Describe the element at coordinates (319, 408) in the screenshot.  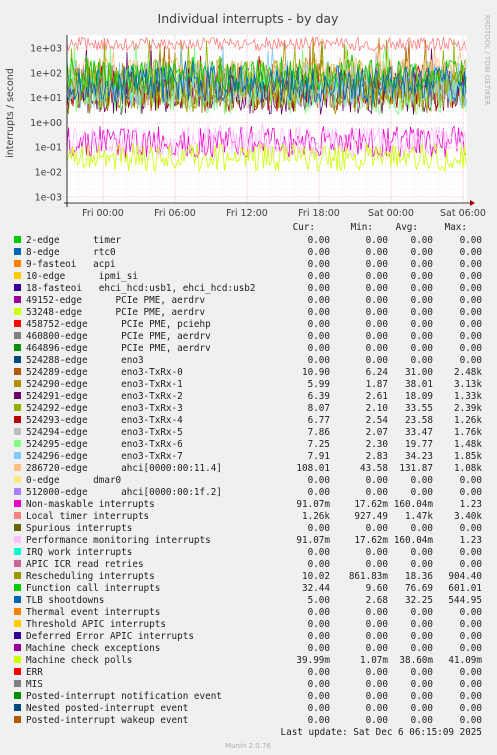
I see `legend-value: 8.07` at that location.